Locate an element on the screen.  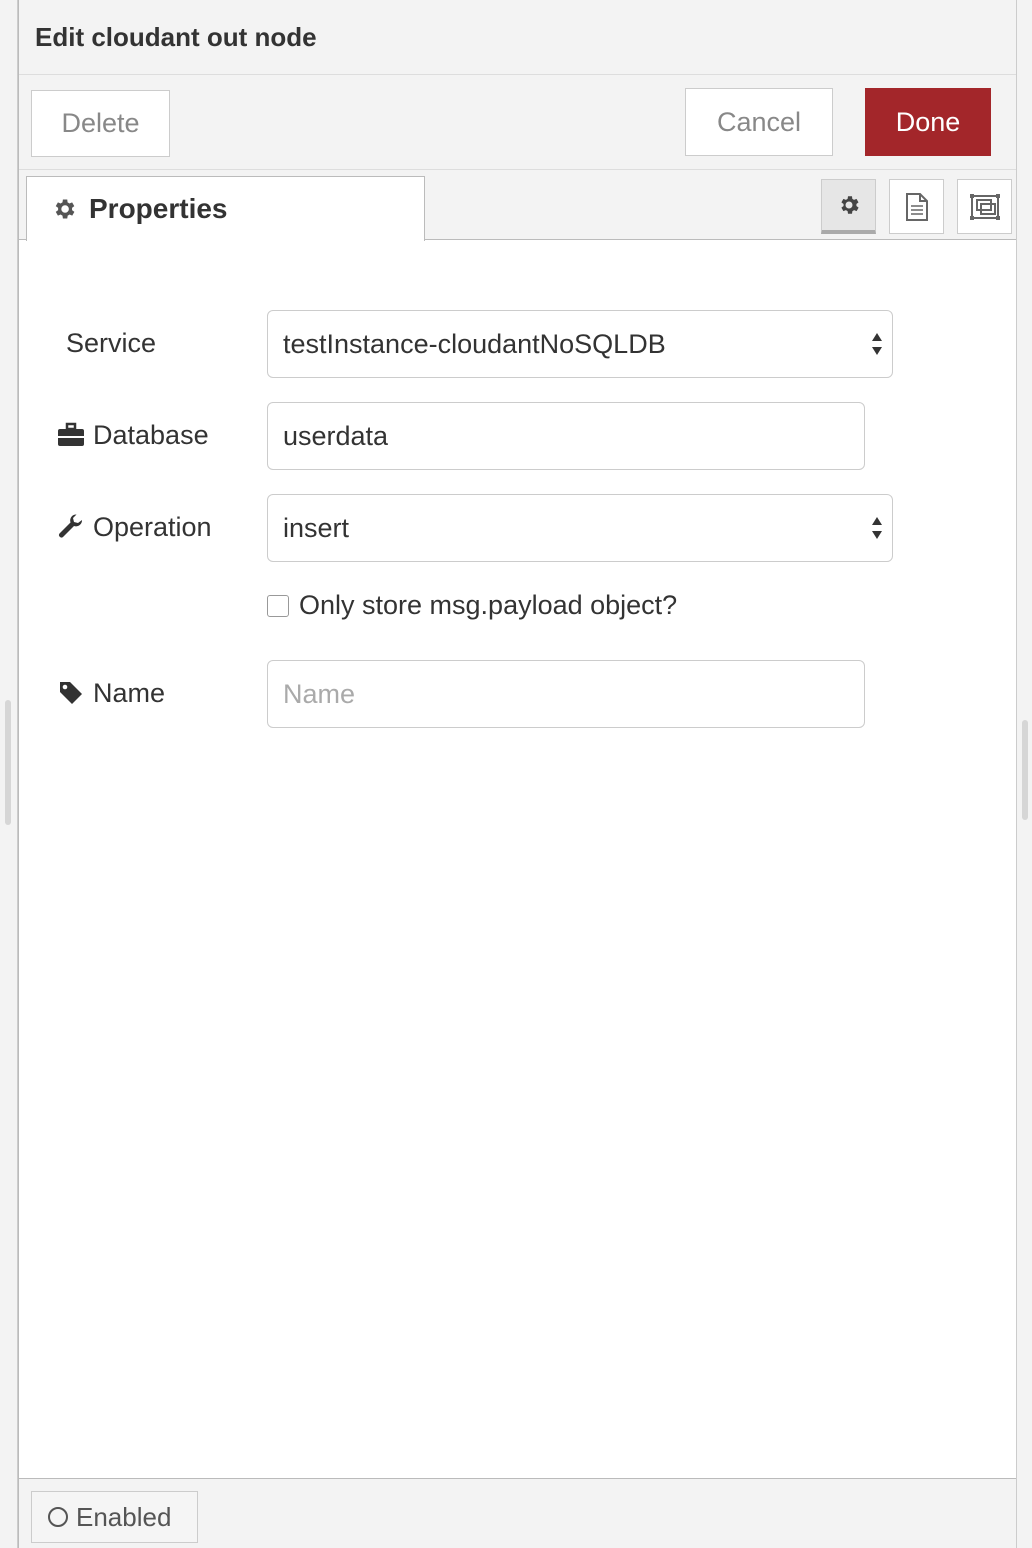
briefcase-icon is located at coordinates (71, 434).